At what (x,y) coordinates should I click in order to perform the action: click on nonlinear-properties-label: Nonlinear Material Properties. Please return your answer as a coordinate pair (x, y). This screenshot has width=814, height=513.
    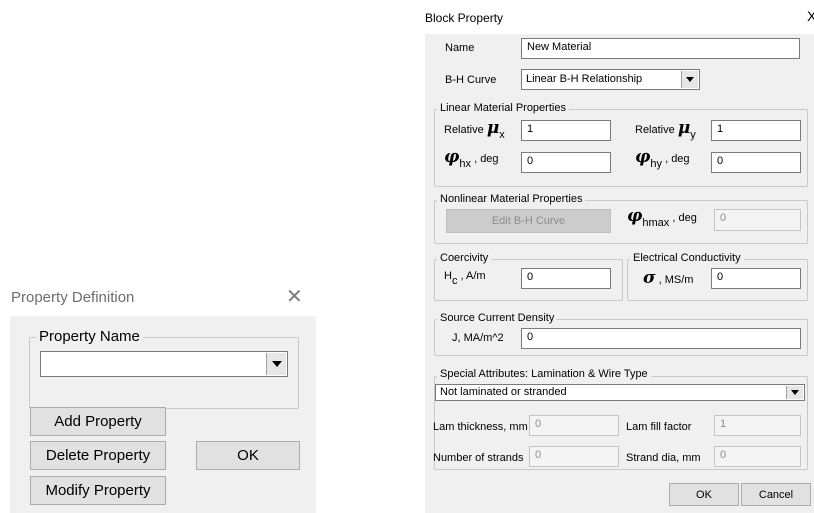
    Looking at the image, I should click on (511, 199).